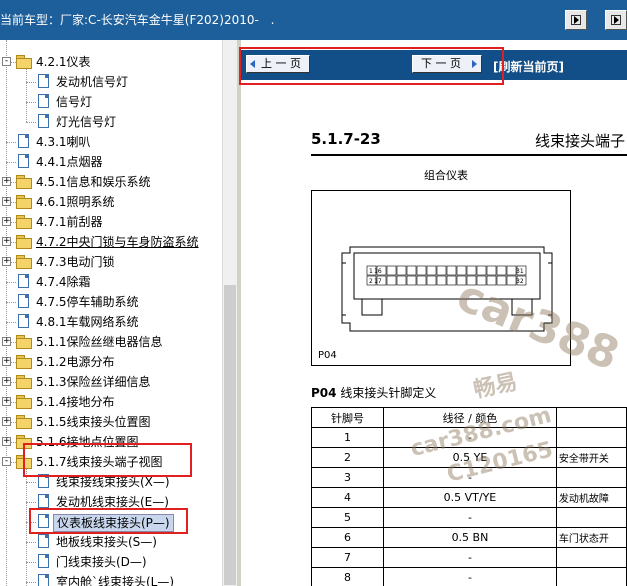 Image resolution: width=627 pixels, height=586 pixels. Describe the element at coordinates (69, 222) in the screenshot. I see `tree-item-label: 4.7.1前刮器` at that location.